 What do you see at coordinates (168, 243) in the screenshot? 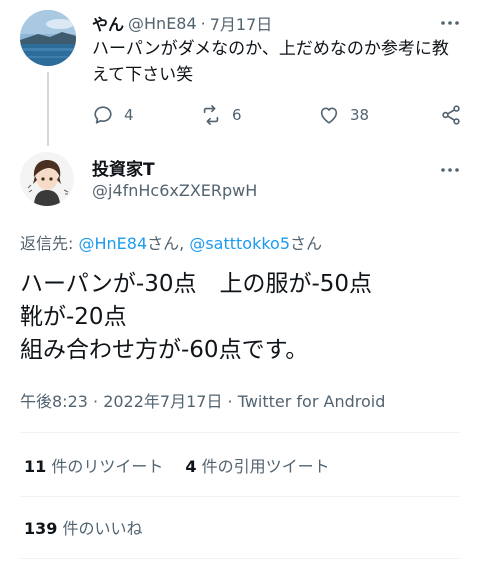
I see `mention-suffix: さん,` at bounding box center [168, 243].